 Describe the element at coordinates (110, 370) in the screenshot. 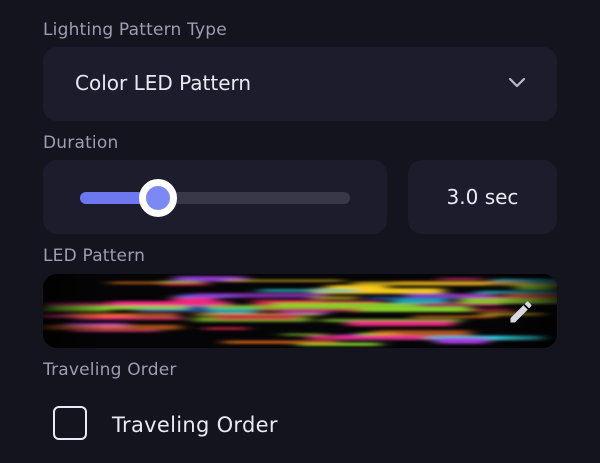

I see `traveling-order-label: Traveling Order` at that location.